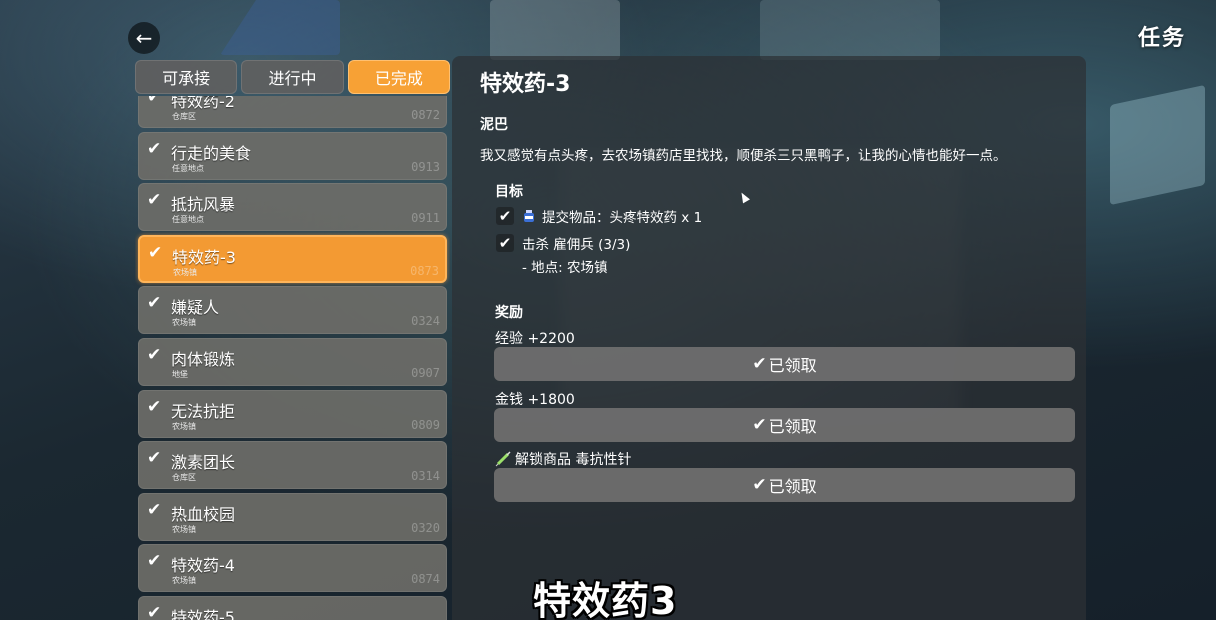 This screenshot has height=620, width=1216. Describe the element at coordinates (576, 245) in the screenshot. I see `objective-text: 击杀 雇佣兵 (3/3)` at that location.